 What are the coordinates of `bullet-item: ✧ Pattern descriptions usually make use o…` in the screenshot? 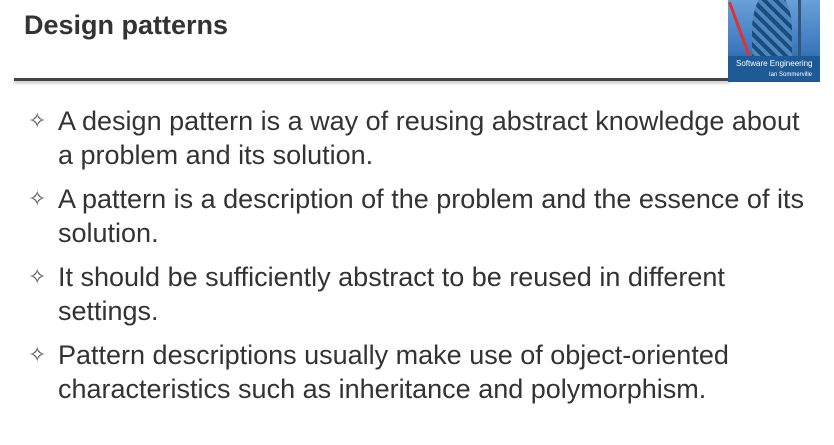 It's located at (423, 372).